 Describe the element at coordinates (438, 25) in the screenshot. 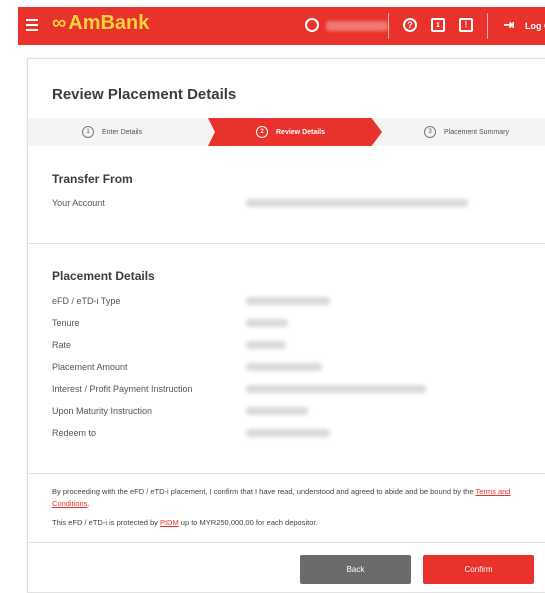

I see `guide-icon: ɪ` at that location.